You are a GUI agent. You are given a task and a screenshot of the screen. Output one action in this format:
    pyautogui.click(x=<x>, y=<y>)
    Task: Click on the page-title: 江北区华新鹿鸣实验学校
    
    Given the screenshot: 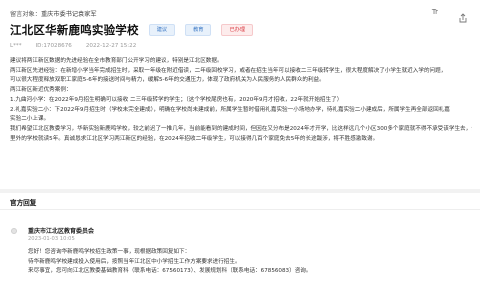 What is the action you would take?
    pyautogui.click(x=74, y=30)
    